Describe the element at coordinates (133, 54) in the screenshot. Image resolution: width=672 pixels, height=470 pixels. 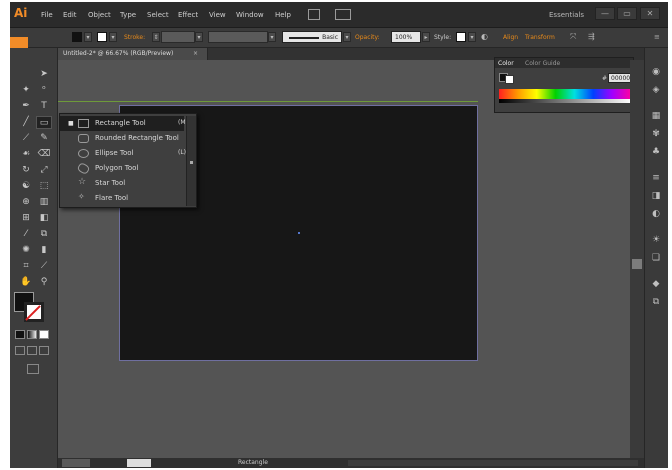
I see `document-tab: Untitled-2* @ 66.67% (RGB/Preview) ×` at that location.